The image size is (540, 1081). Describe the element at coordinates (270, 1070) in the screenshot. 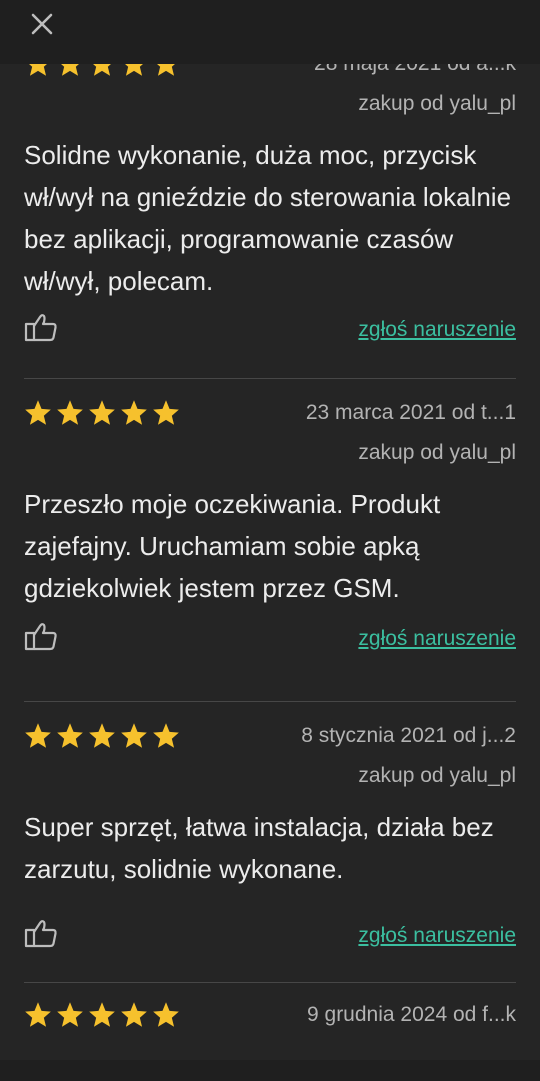

I see `bottom-bar` at that location.